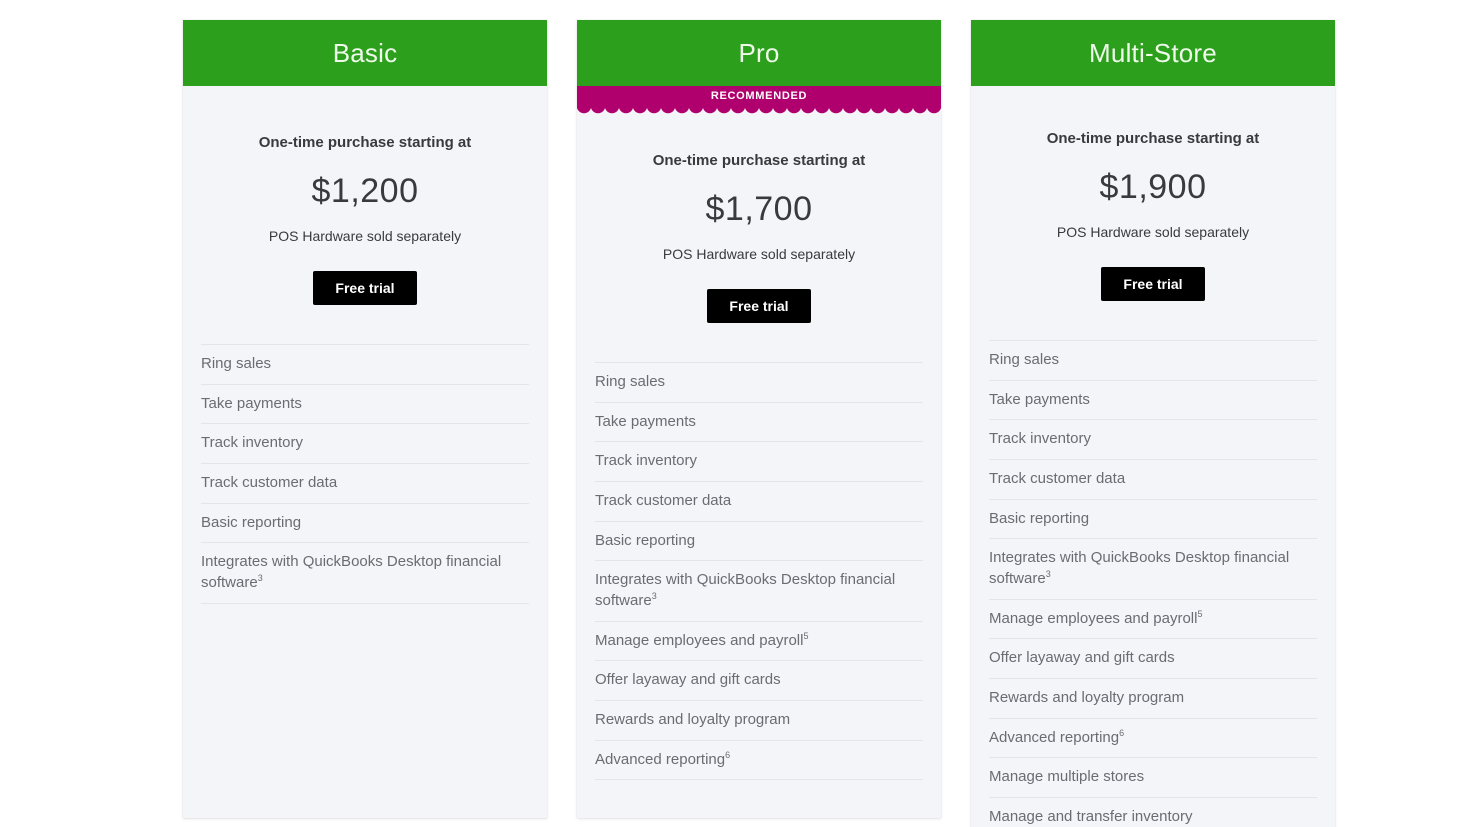 This screenshot has width=1471, height=827. I want to click on plan-name: Multi-Store, so click(1153, 53).